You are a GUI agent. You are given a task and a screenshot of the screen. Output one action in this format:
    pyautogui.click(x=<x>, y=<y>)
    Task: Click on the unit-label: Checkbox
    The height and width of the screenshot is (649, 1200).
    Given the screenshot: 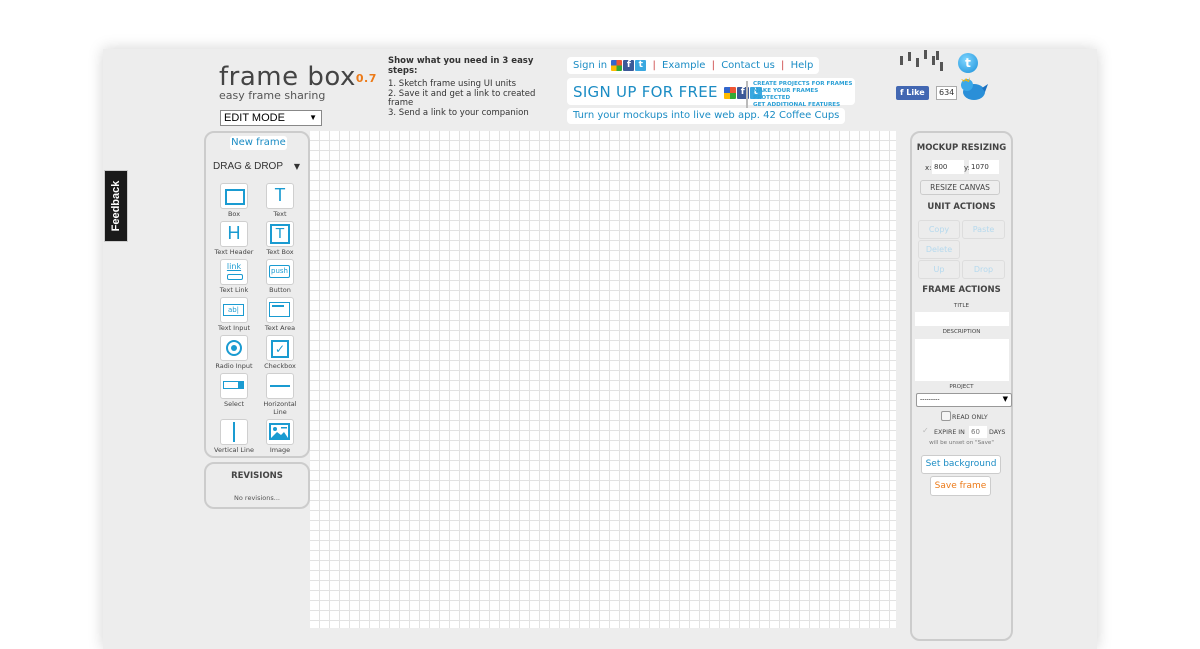 What is the action you would take?
    pyautogui.click(x=280, y=366)
    